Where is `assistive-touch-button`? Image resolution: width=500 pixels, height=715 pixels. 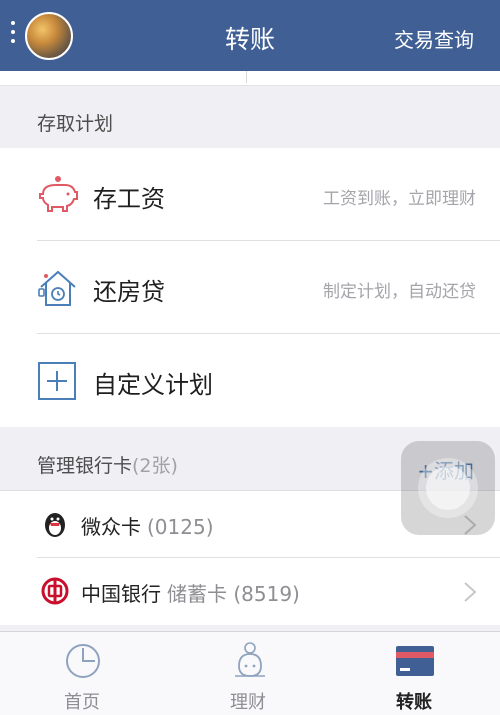
assistive-touch-button is located at coordinates (448, 488).